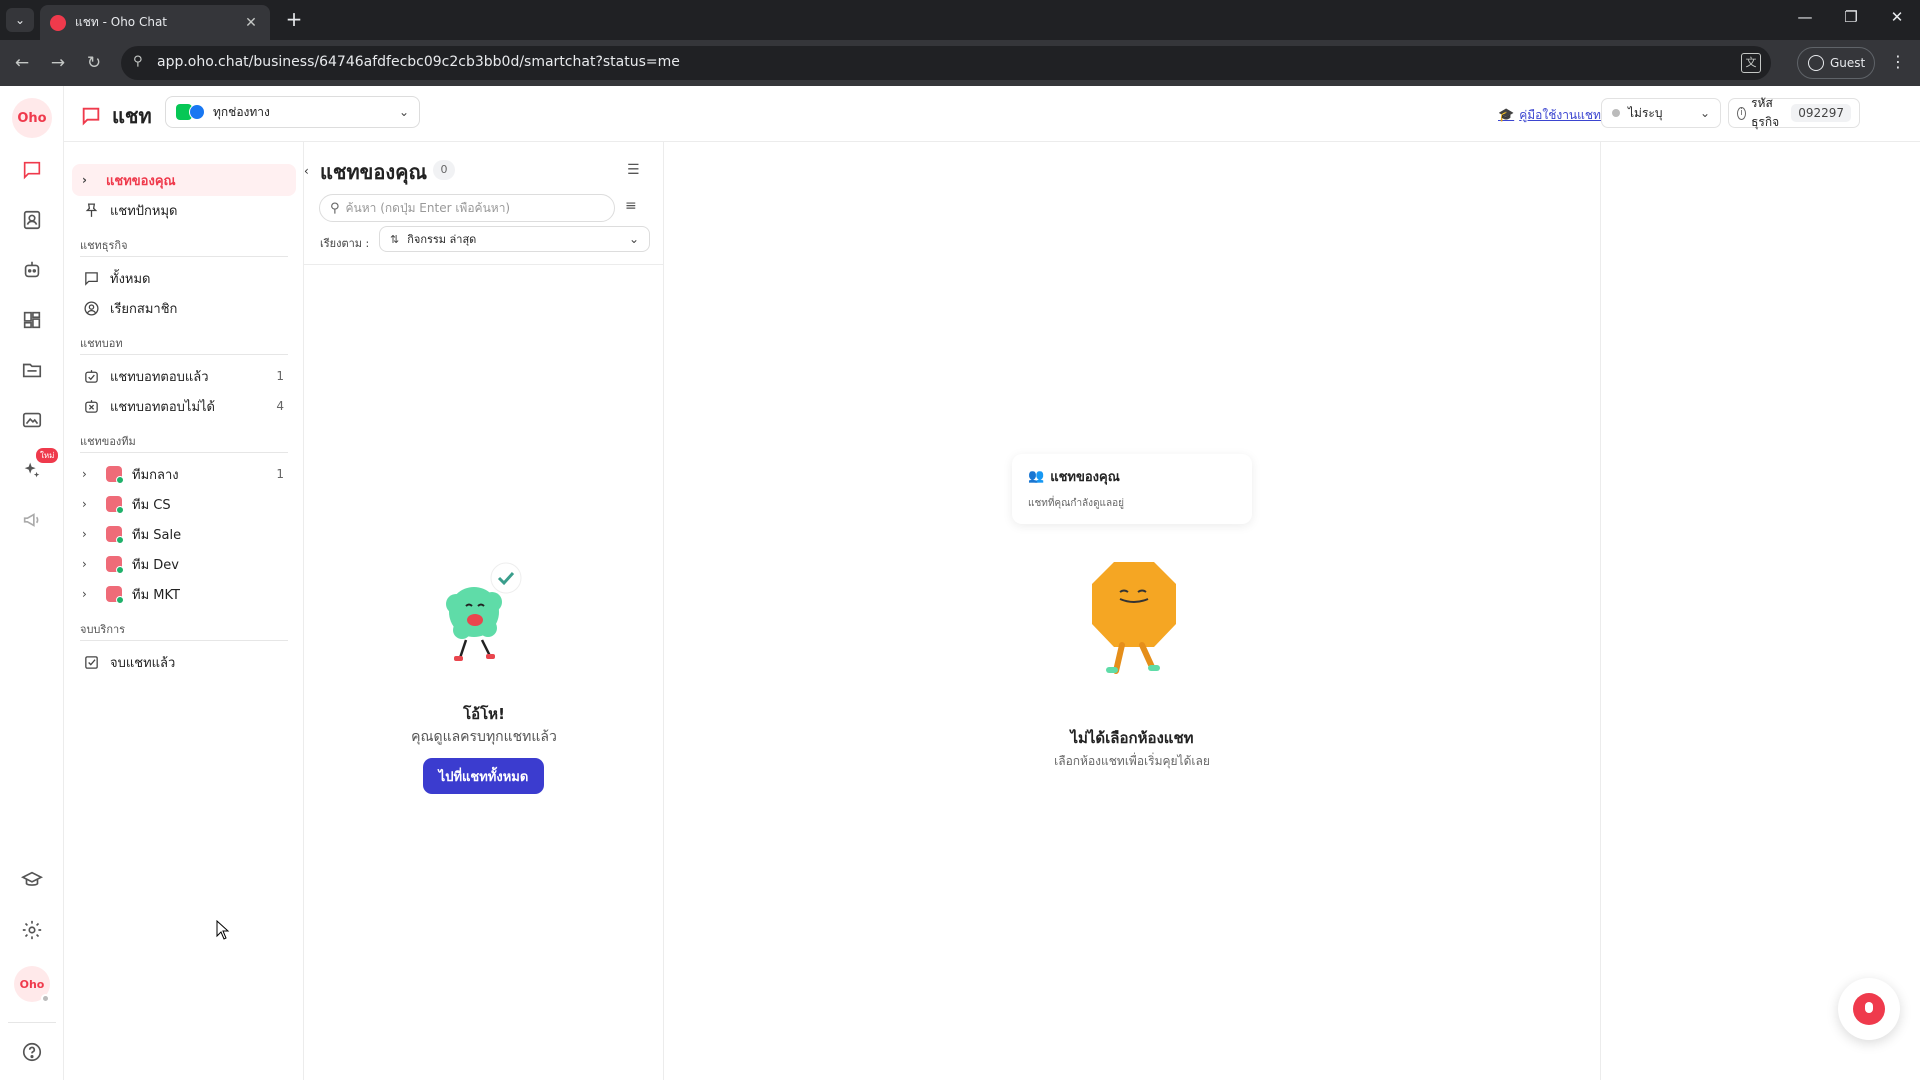 Image resolution: width=1920 pixels, height=1080 pixels. Describe the element at coordinates (144, 211) in the screenshot. I see `nav-pinned-label: แชทปักหมุด` at that location.